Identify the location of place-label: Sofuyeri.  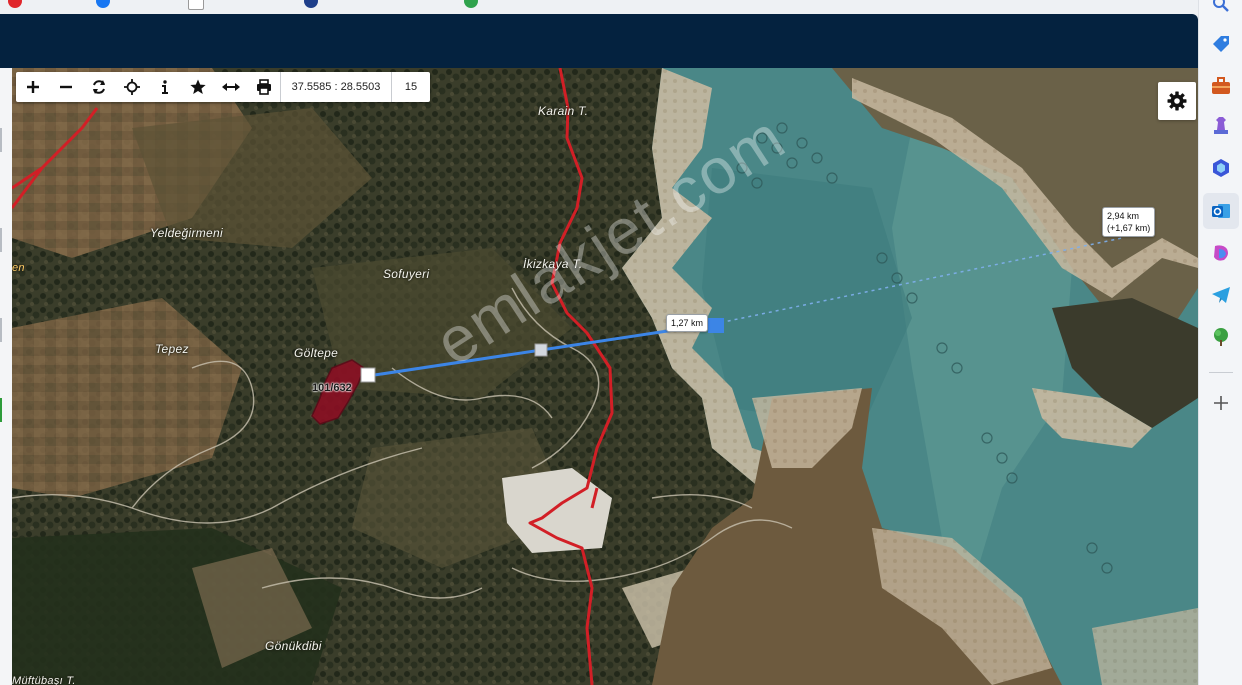
(406, 274).